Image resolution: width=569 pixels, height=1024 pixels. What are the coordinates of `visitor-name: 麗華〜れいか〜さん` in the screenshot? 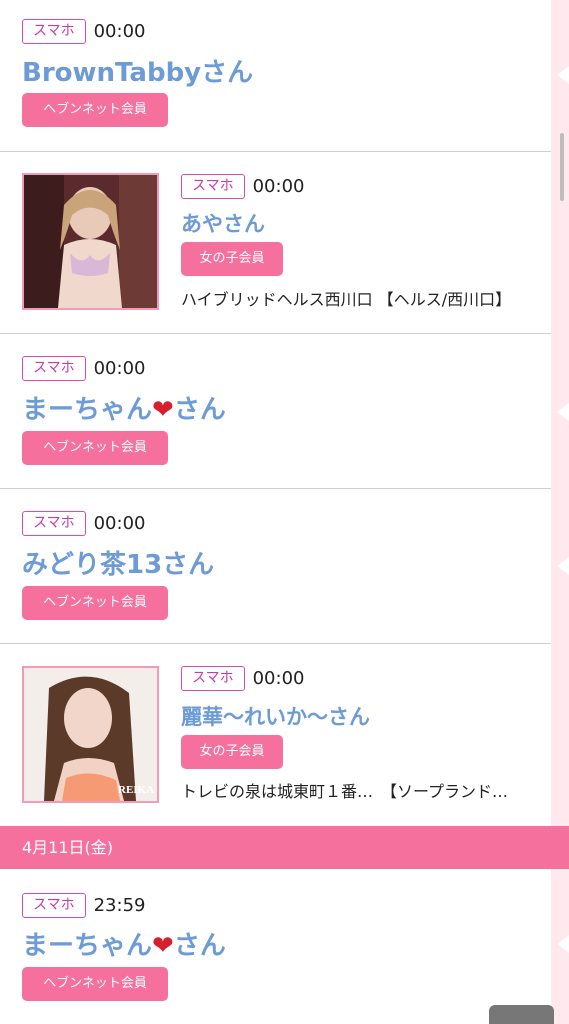 It's located at (275, 716).